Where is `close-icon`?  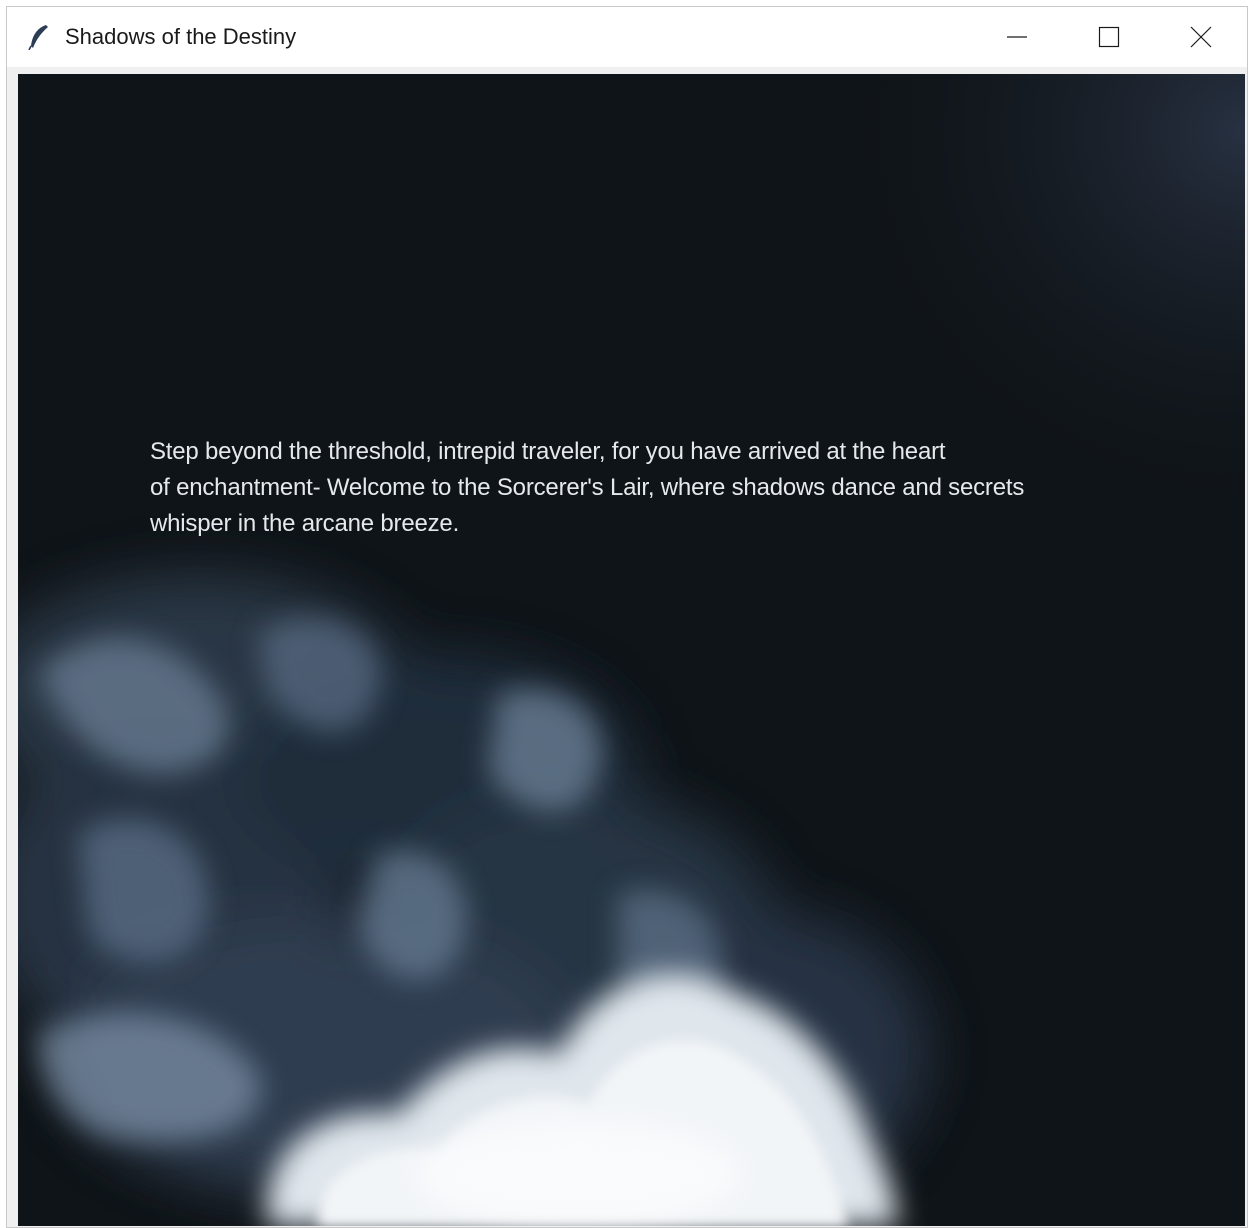 close-icon is located at coordinates (1201, 37).